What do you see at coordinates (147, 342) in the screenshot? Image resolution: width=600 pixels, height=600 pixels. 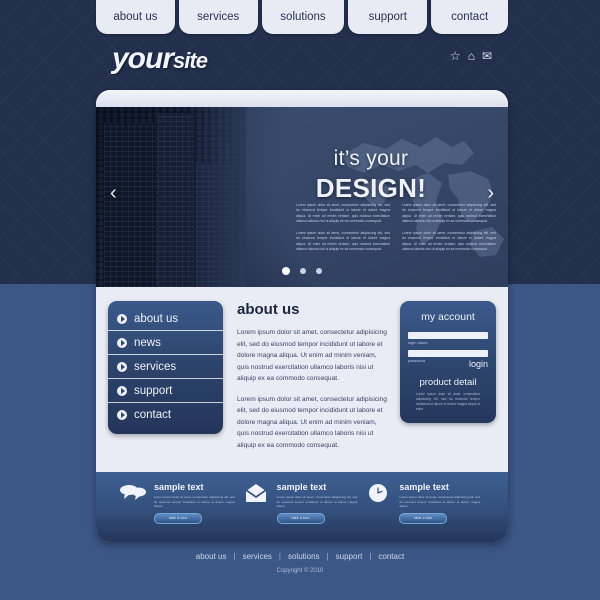 I see `sidebar-item-label: news` at bounding box center [147, 342].